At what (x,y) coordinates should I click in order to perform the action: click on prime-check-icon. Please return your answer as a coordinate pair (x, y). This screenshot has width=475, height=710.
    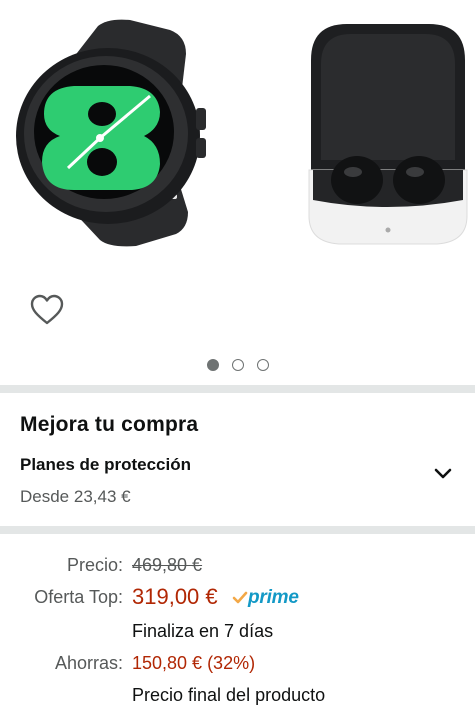
    Looking at the image, I should click on (240, 597).